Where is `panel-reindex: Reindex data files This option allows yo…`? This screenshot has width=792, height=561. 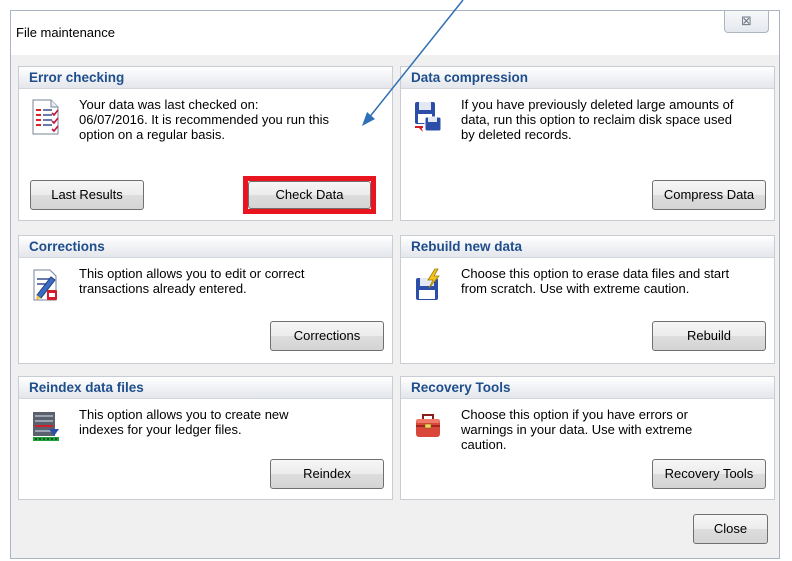 panel-reindex: Reindex data files This option allows yo… is located at coordinates (205, 438).